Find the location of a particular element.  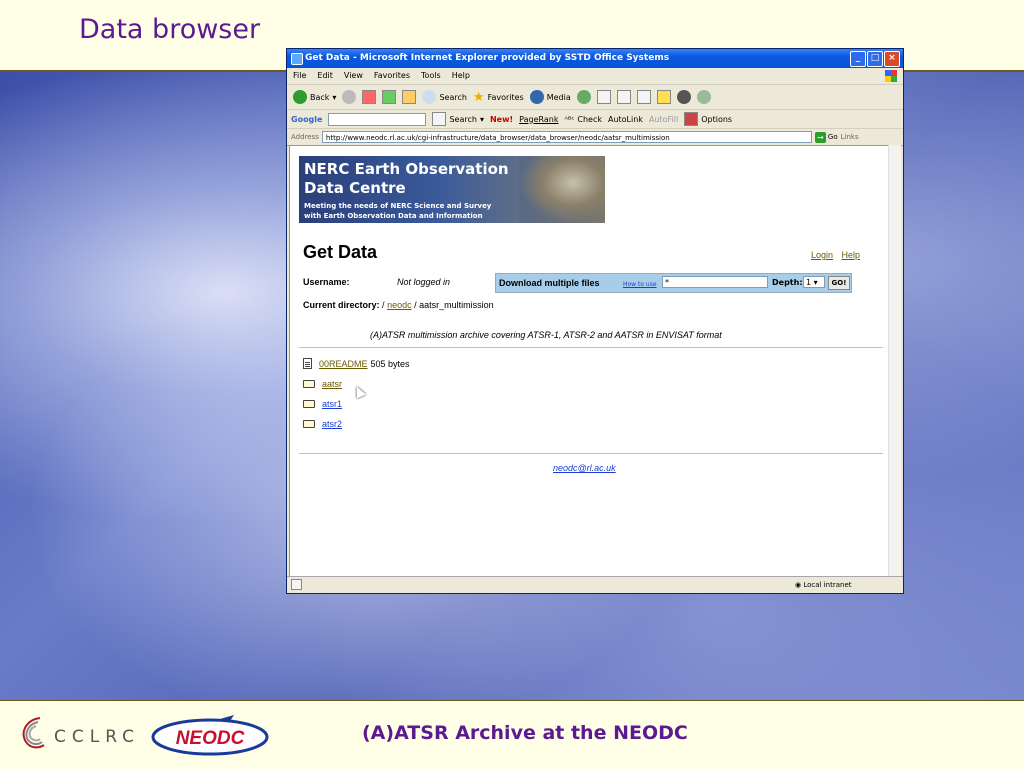

depth-value: 1 is located at coordinates (809, 282).